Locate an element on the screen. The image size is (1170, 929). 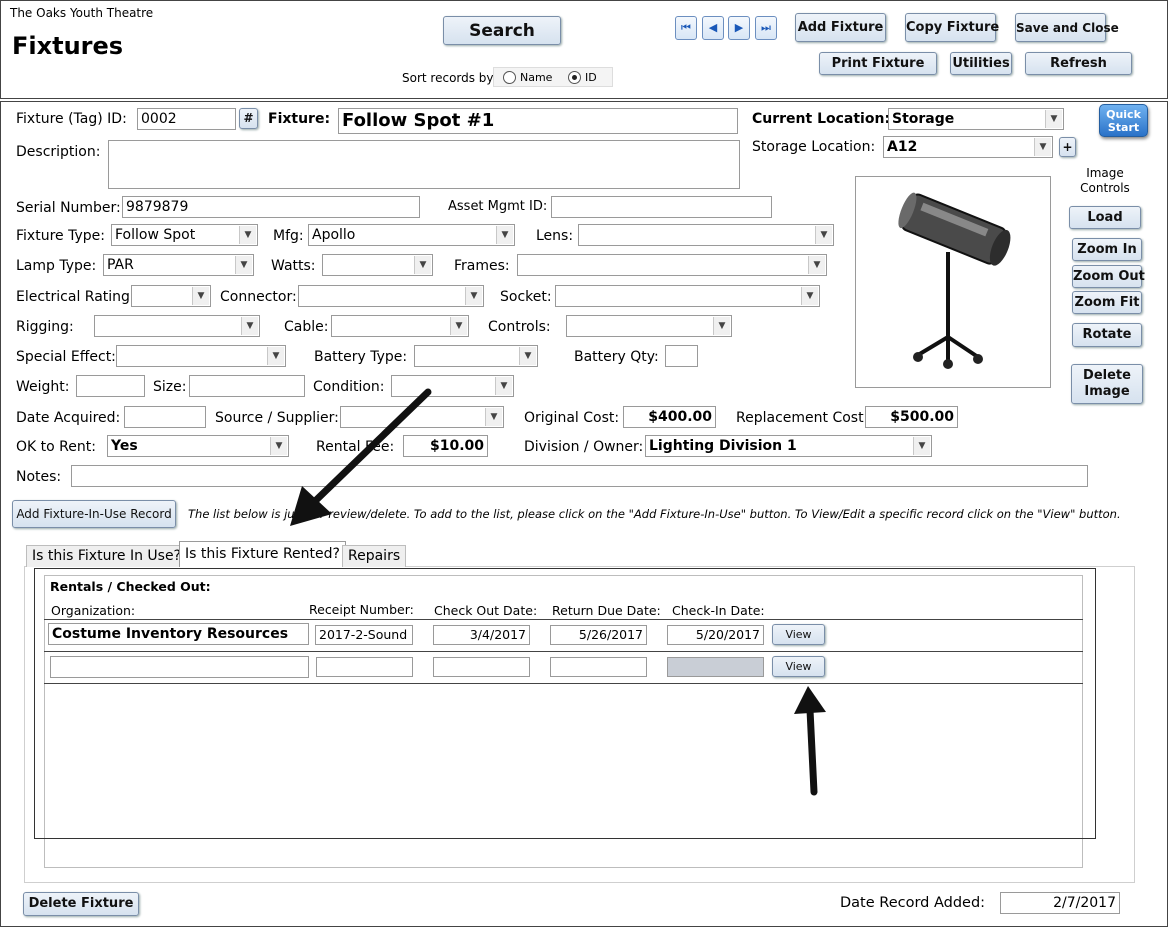
mfg-select: Apollo ▼ is located at coordinates (411, 235).